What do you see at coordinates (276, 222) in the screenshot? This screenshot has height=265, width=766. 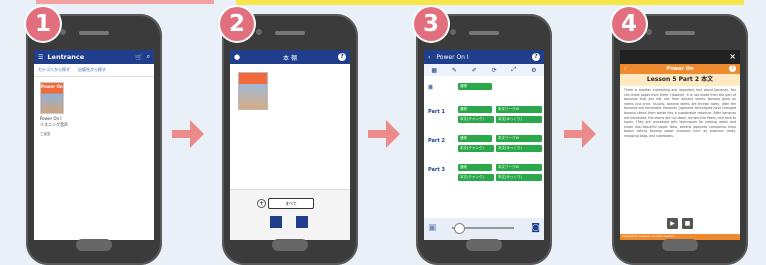 I see `grid-view-icon` at bounding box center [276, 222].